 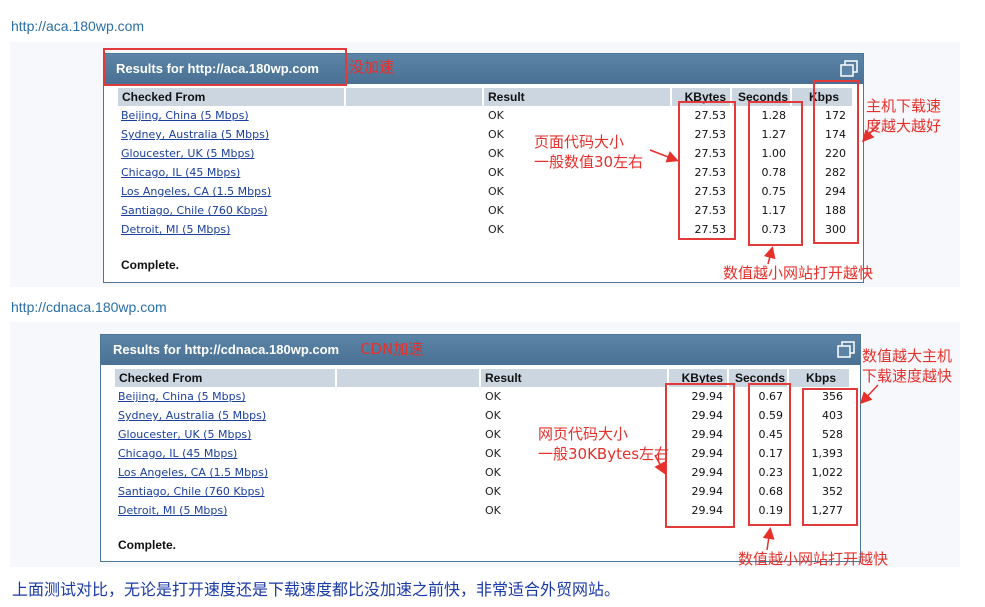 I want to click on summary-text: 上面测试对比，无论是打开速度还是下载速度都比没加速之前快，非常适合外贸网站。, so click(x=316, y=589).